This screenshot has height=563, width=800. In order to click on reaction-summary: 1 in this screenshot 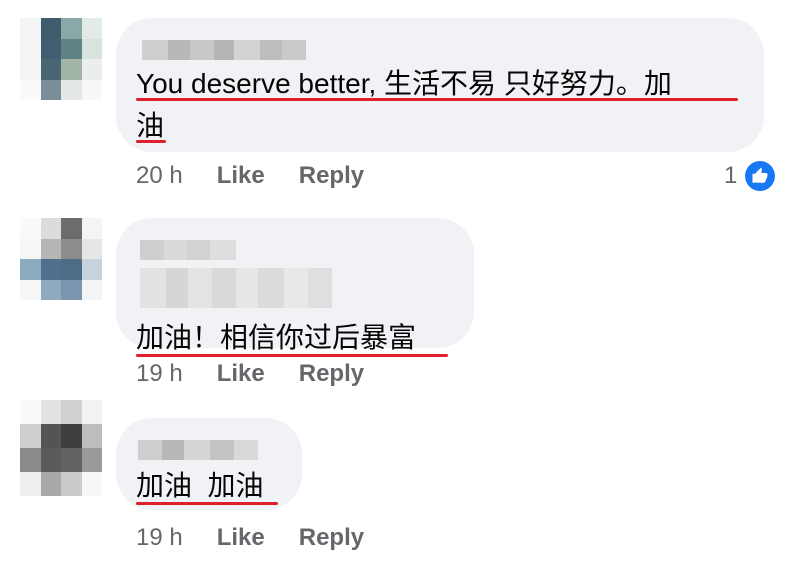, I will do `click(750, 176)`.